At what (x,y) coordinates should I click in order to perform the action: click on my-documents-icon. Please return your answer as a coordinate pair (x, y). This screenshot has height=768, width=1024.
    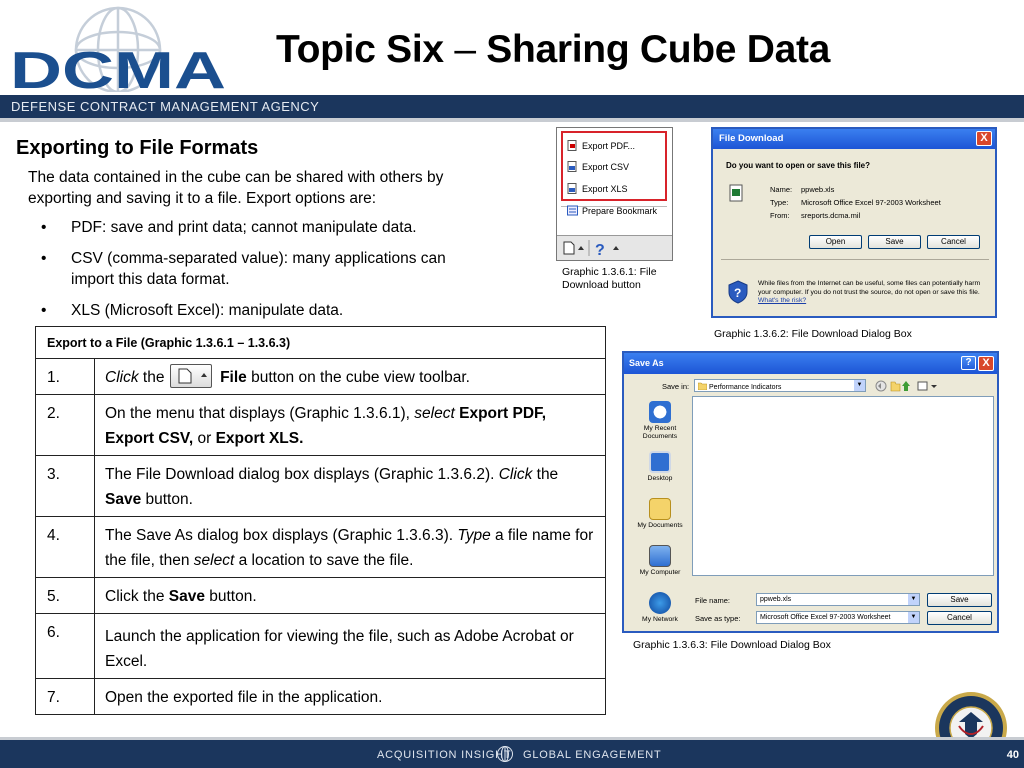
    Looking at the image, I should click on (660, 509).